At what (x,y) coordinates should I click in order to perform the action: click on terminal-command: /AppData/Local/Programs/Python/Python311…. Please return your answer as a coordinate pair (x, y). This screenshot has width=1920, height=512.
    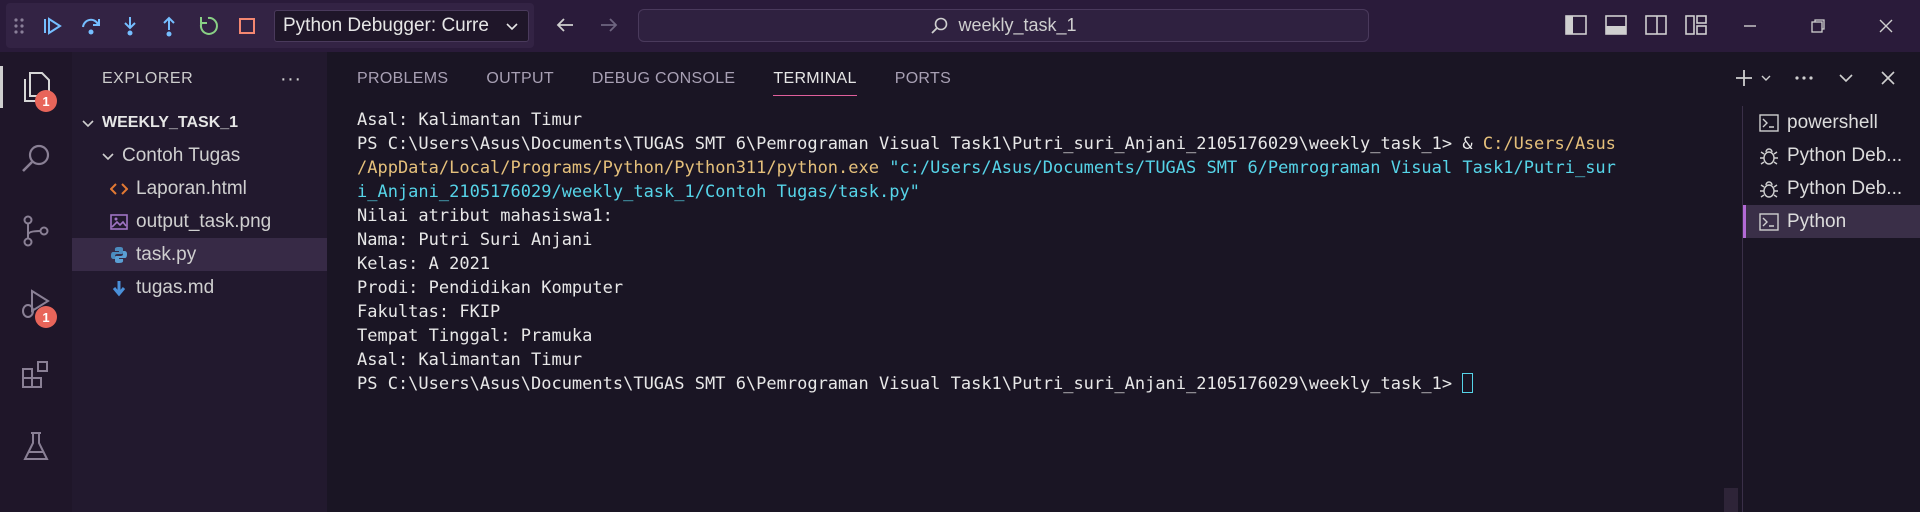
    Looking at the image, I should click on (618, 168).